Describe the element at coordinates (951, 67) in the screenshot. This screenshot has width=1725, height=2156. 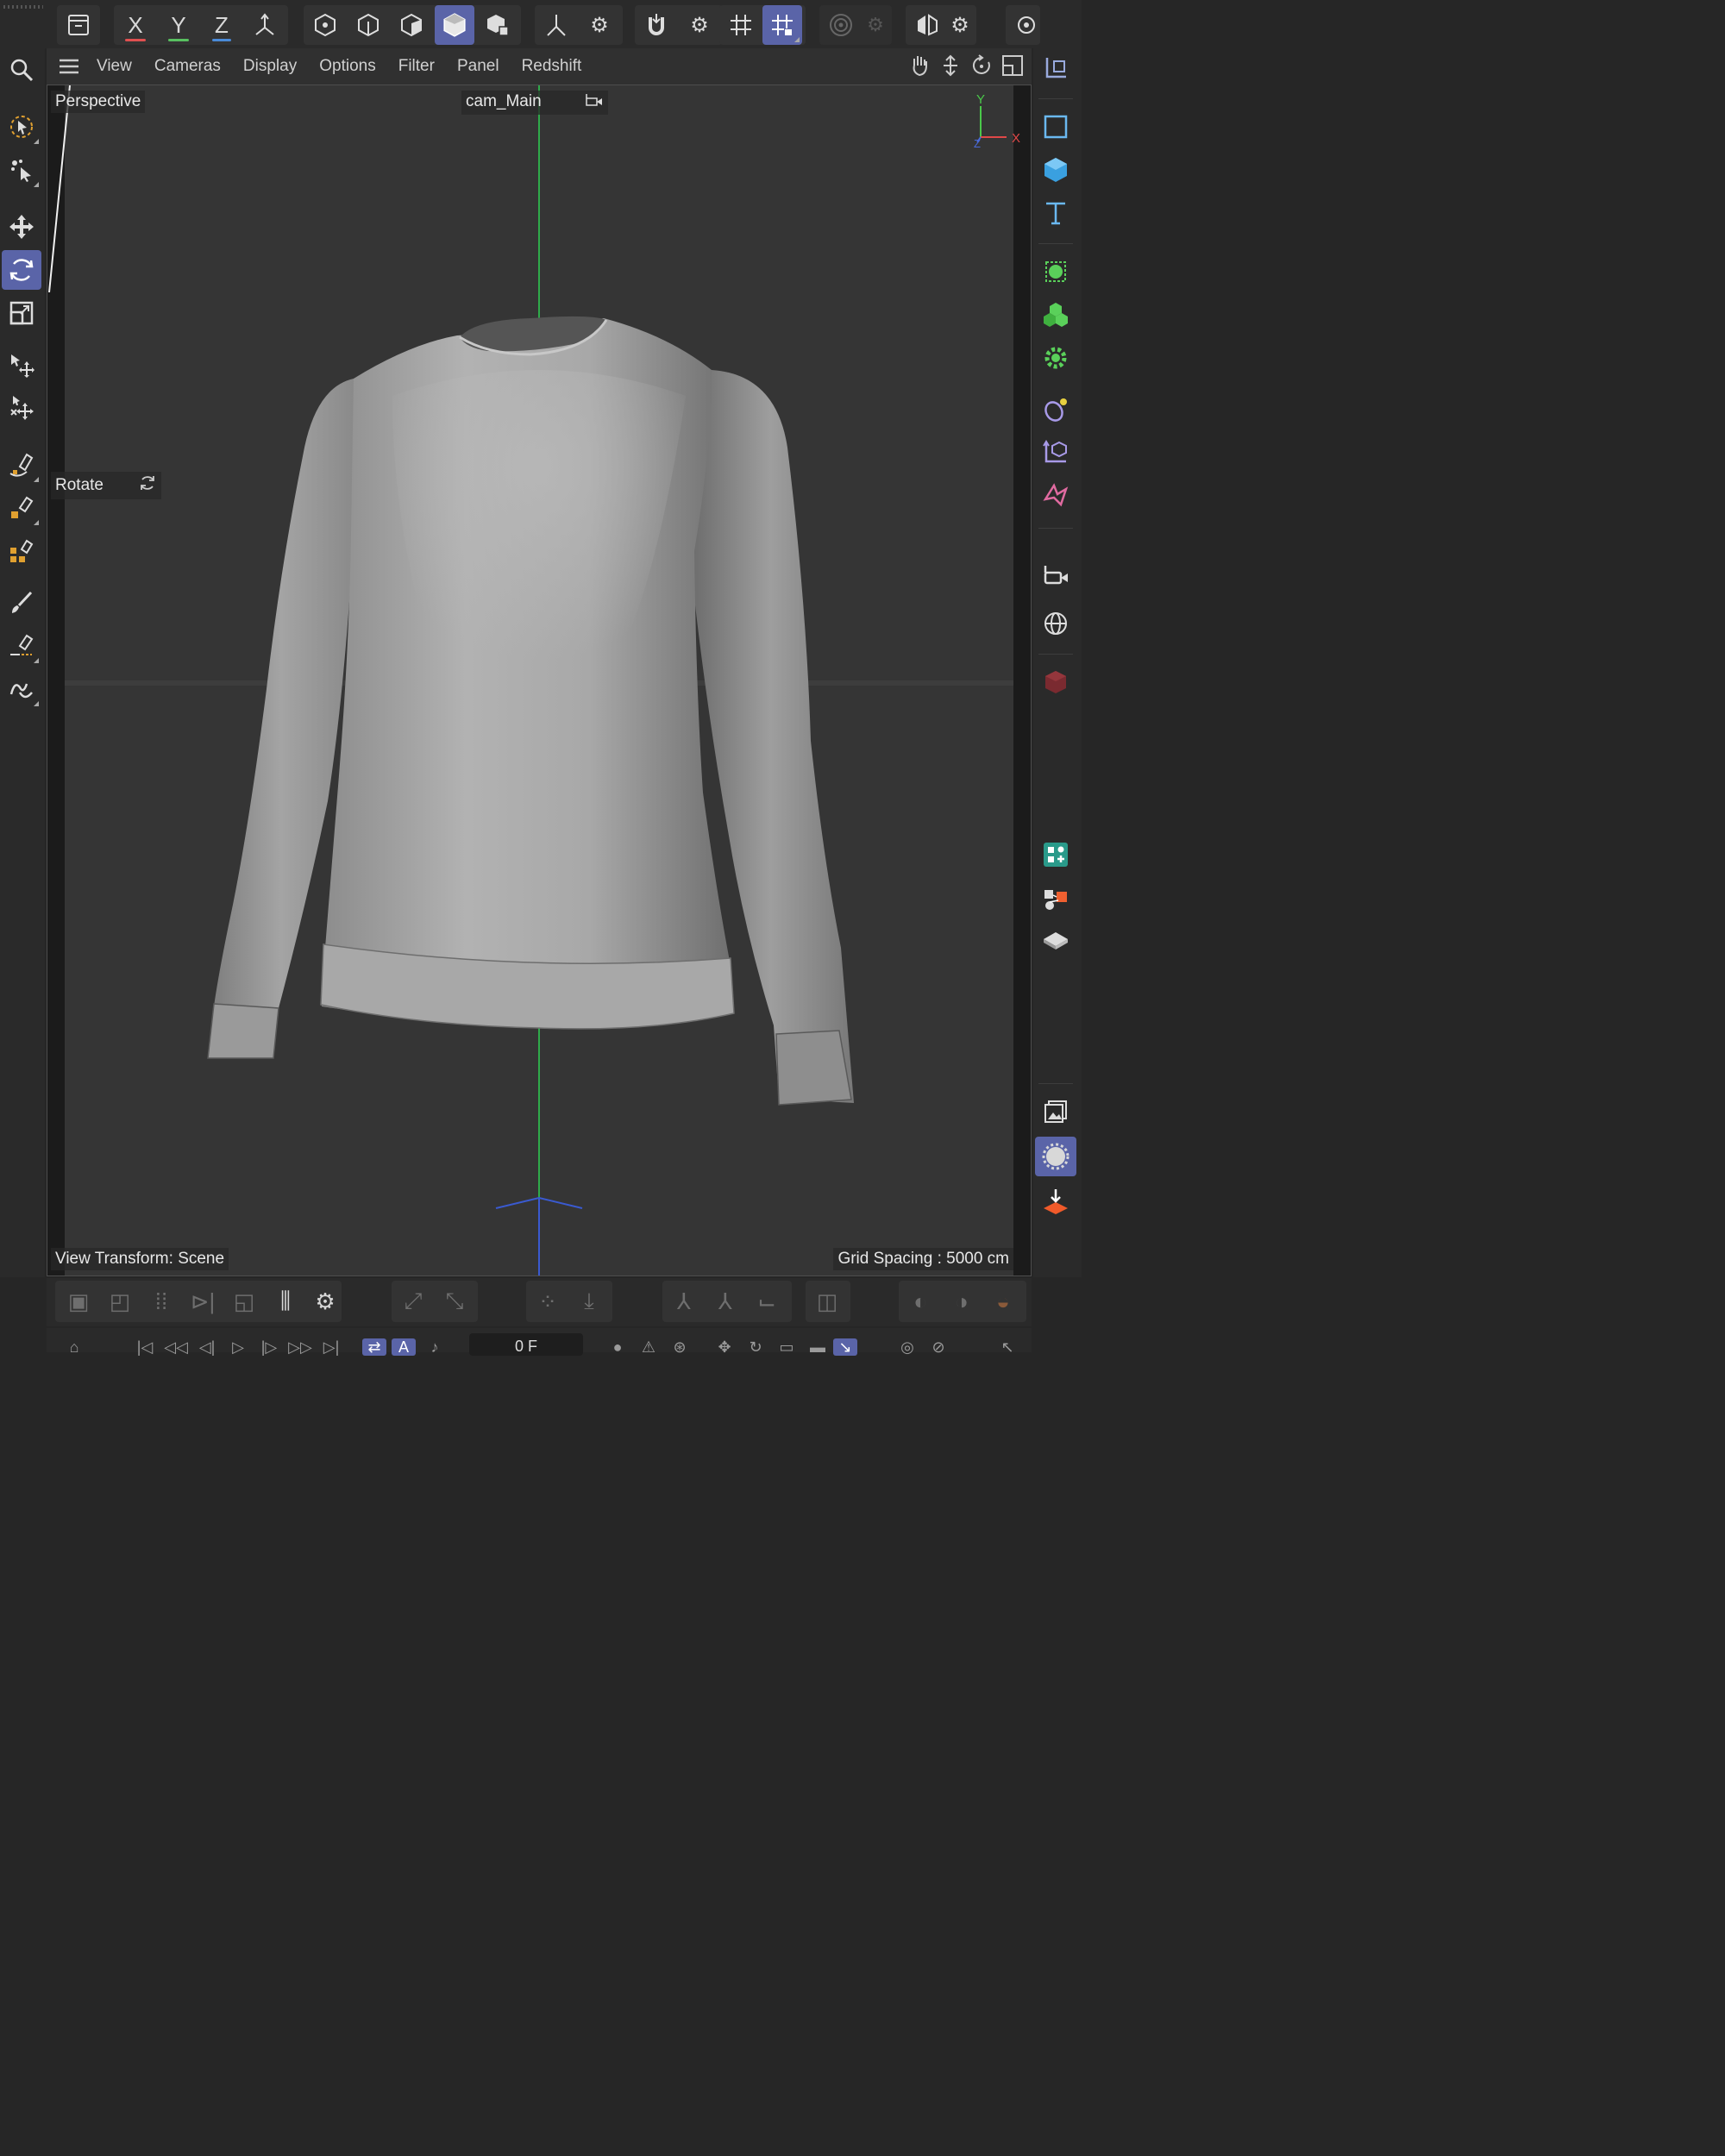
I see `dolly-icon` at that location.